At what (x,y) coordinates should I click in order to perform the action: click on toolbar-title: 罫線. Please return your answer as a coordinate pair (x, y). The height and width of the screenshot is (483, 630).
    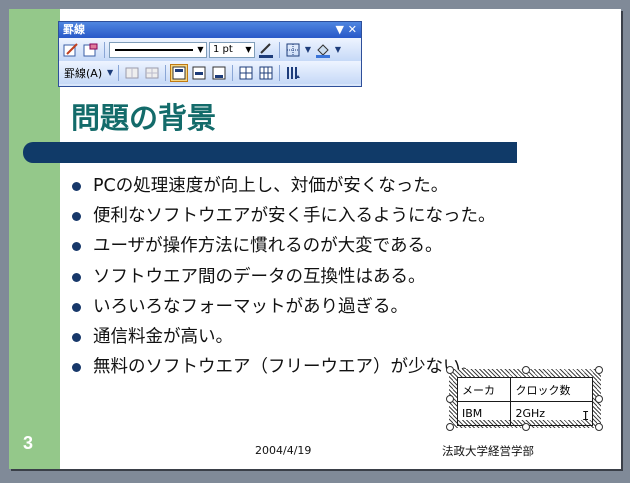
    Looking at the image, I should click on (74, 29).